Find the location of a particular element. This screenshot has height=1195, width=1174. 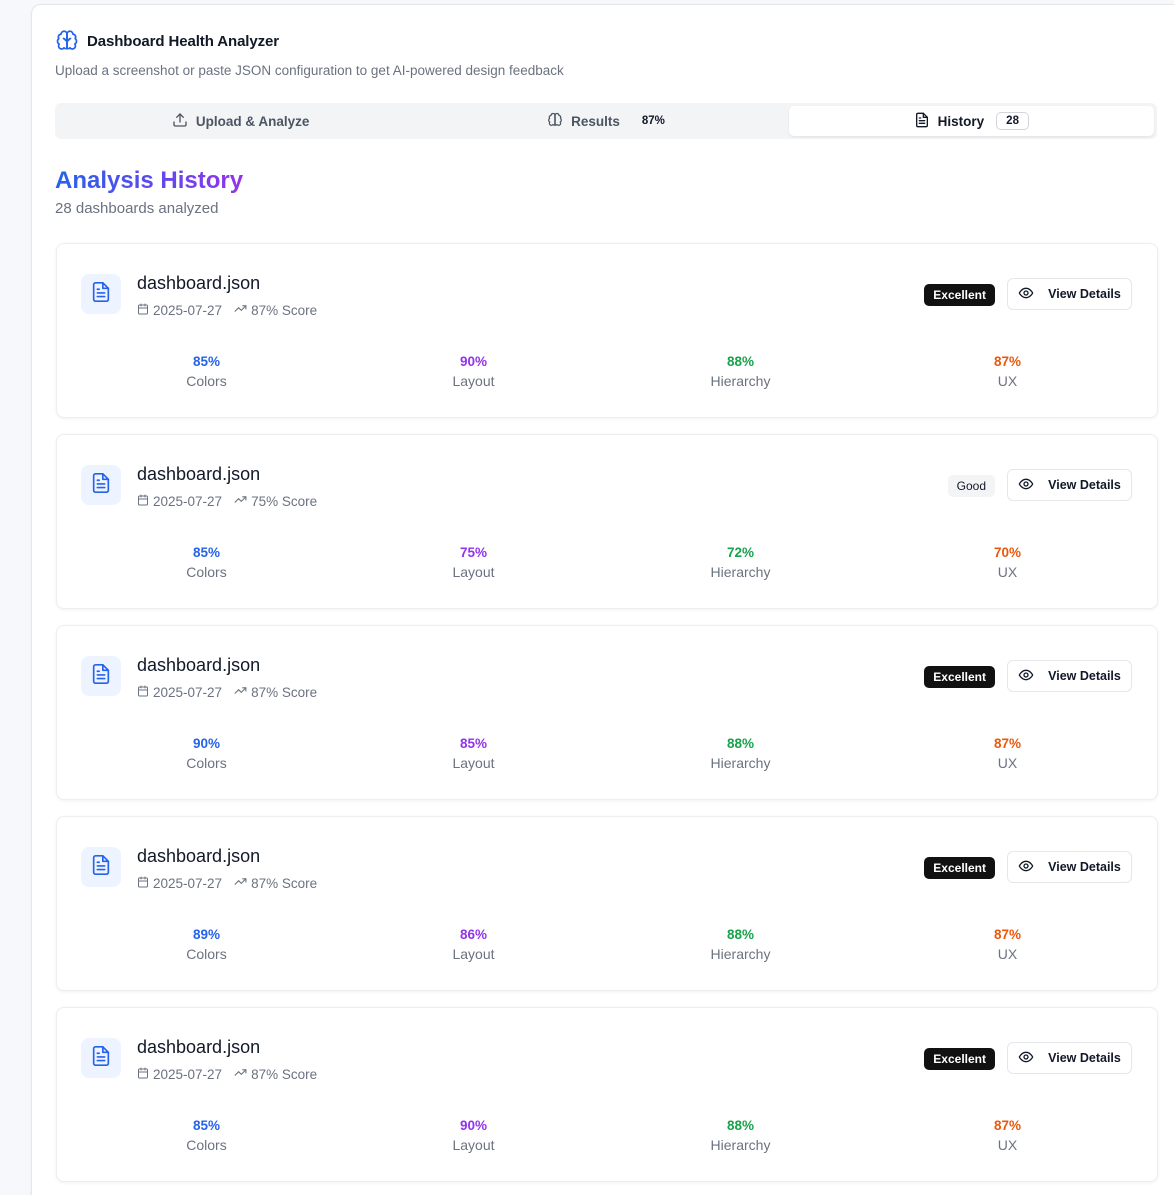

metric-ux: 70% UX is located at coordinates (1007, 562).